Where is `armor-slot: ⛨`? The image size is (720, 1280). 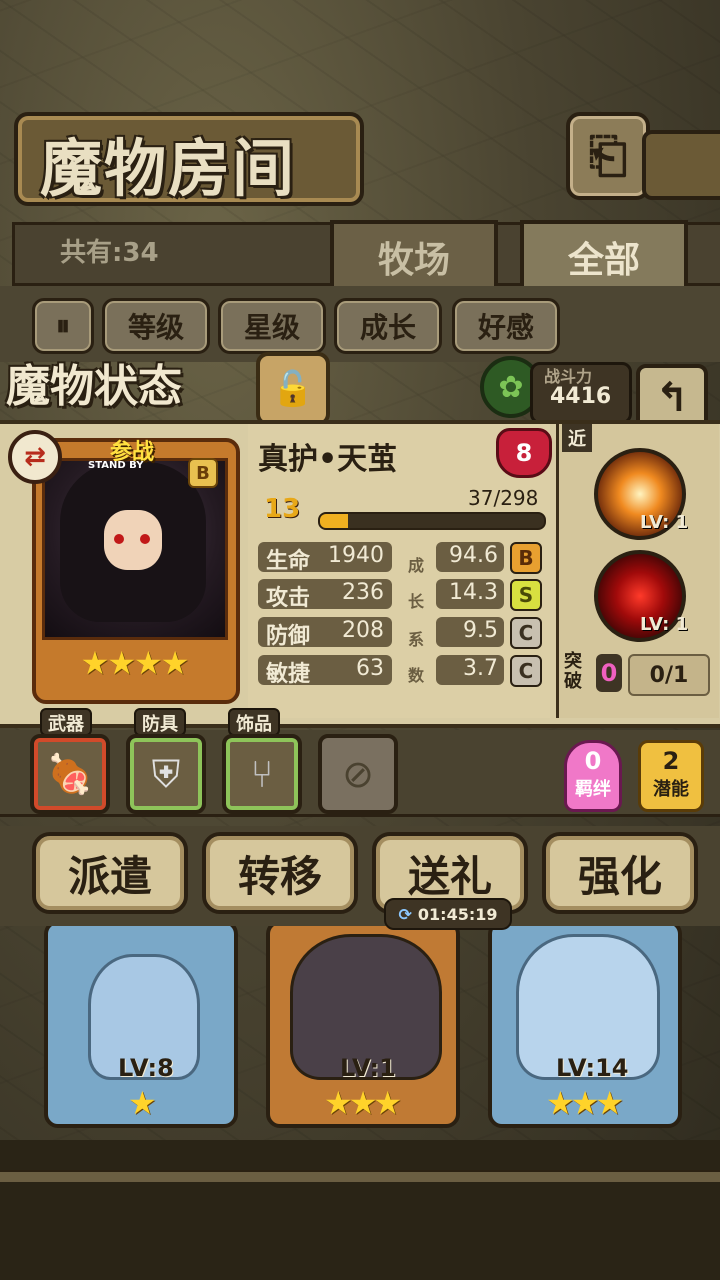
armor-slot: ⛨ is located at coordinates (166, 774).